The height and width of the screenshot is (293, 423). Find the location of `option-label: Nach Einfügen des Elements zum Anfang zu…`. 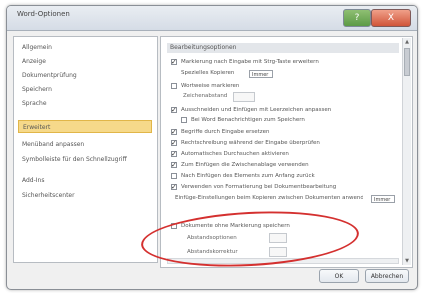

option-label: Nach Einfügen des Elements zum Anfang zu… is located at coordinates (248, 176).